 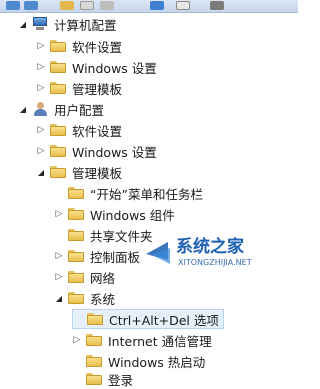 What do you see at coordinates (79, 110) in the screenshot?
I see `tree-node-label: 用户配置` at bounding box center [79, 110].